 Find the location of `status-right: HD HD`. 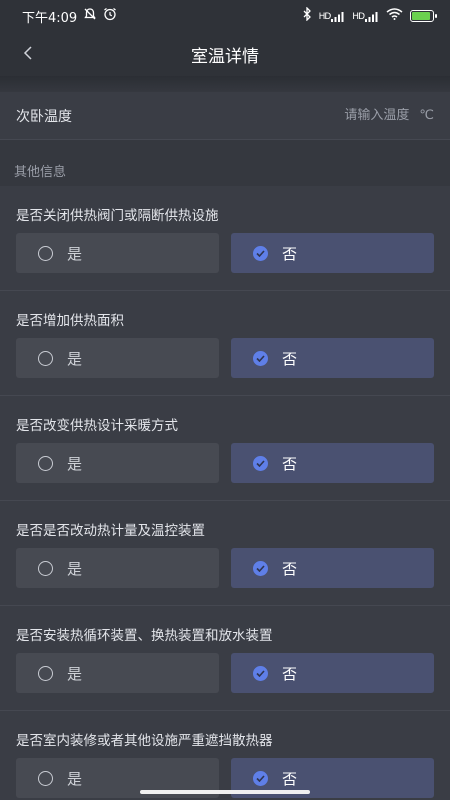

status-right: HD HD is located at coordinates (369, 15).